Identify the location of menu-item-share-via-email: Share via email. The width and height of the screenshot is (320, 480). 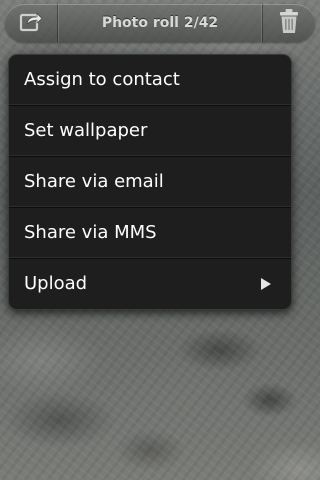
(150, 182).